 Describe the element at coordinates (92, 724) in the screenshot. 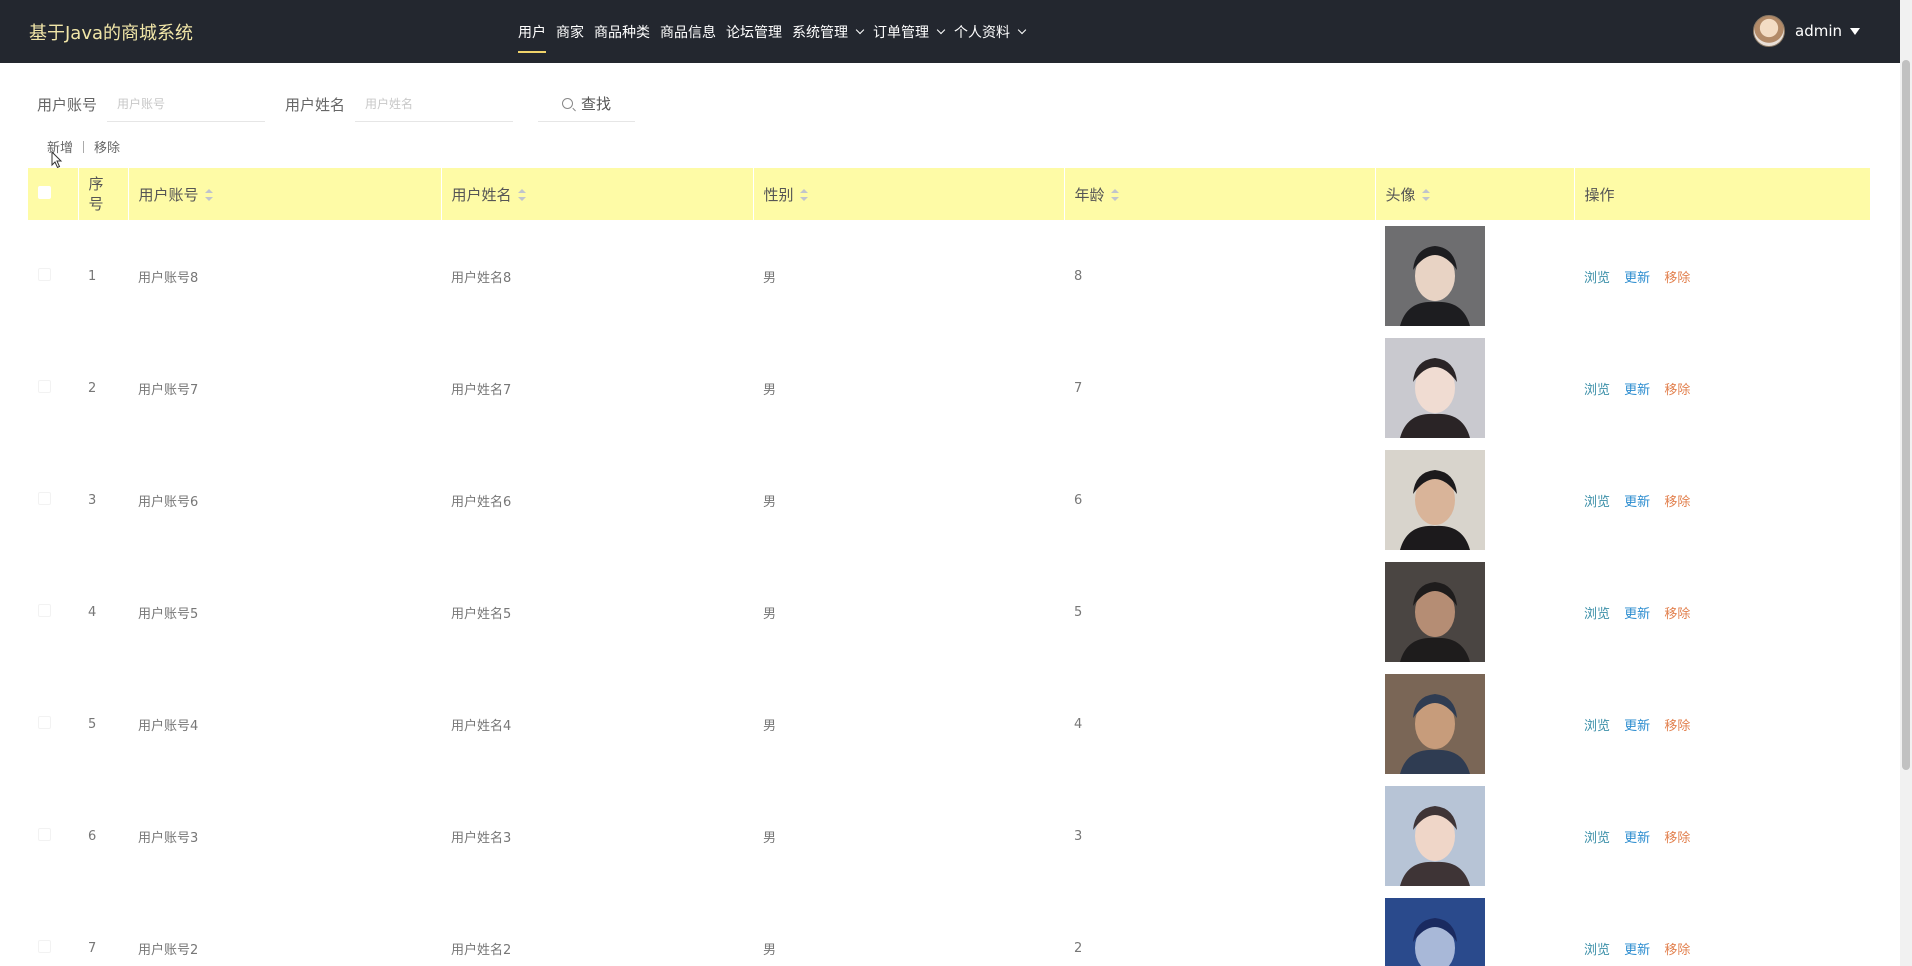

I see `cell-index: 5` at that location.